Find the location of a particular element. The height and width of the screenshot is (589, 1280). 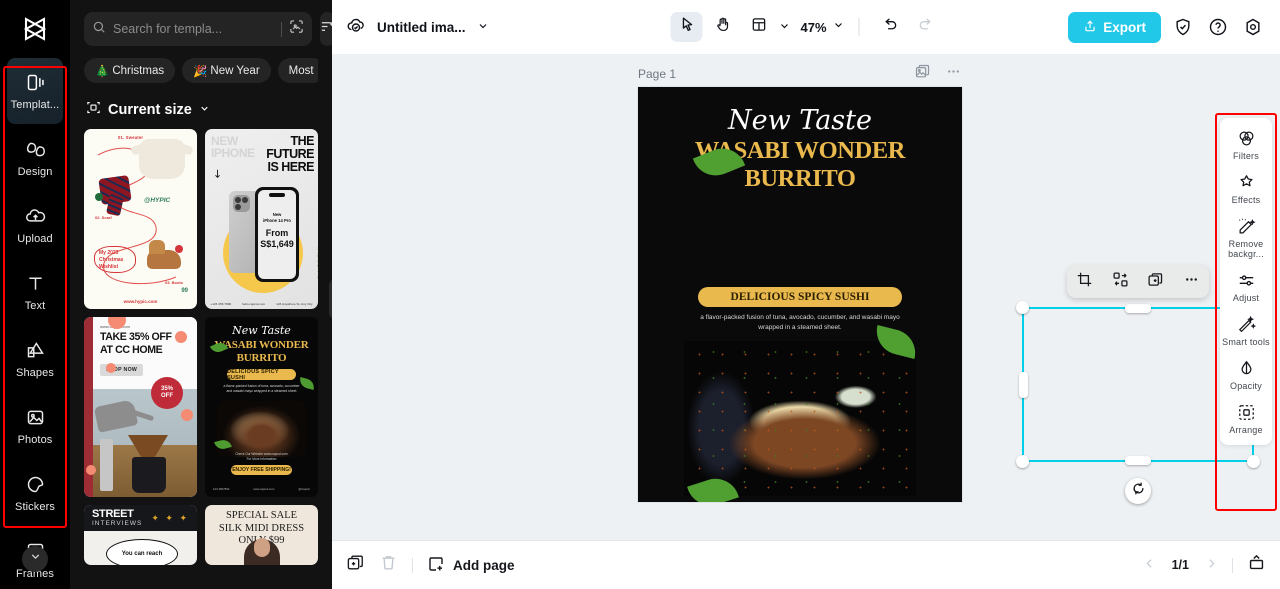

replace-image-icon is located at coordinates (1120, 282).